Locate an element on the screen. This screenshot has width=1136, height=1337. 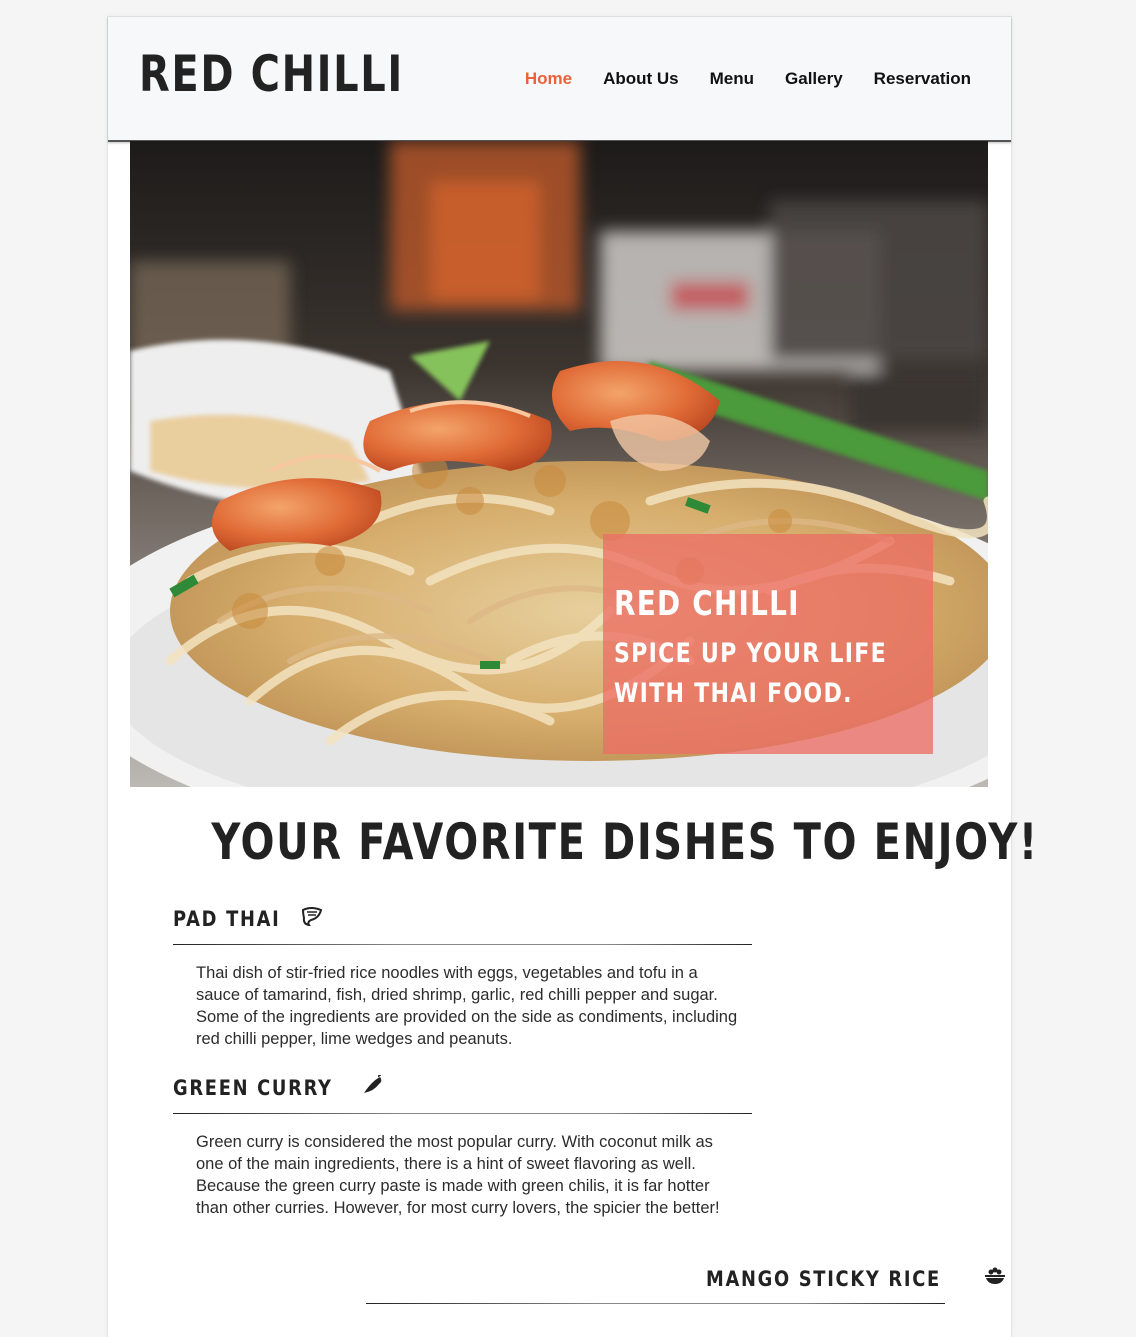
nav-menu: Menu is located at coordinates (732, 79).